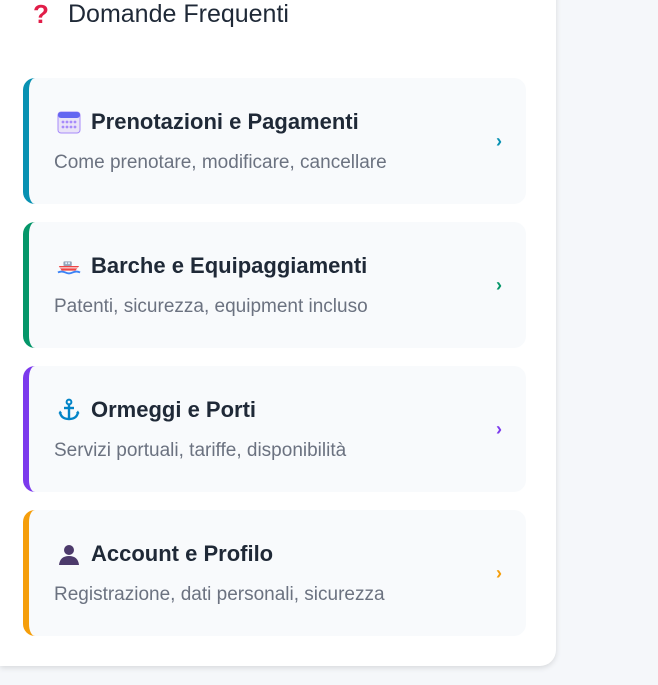  What do you see at coordinates (219, 594) in the screenshot?
I see `faq-item-description: Registrazione, dati personali, sicurezza` at bounding box center [219, 594].